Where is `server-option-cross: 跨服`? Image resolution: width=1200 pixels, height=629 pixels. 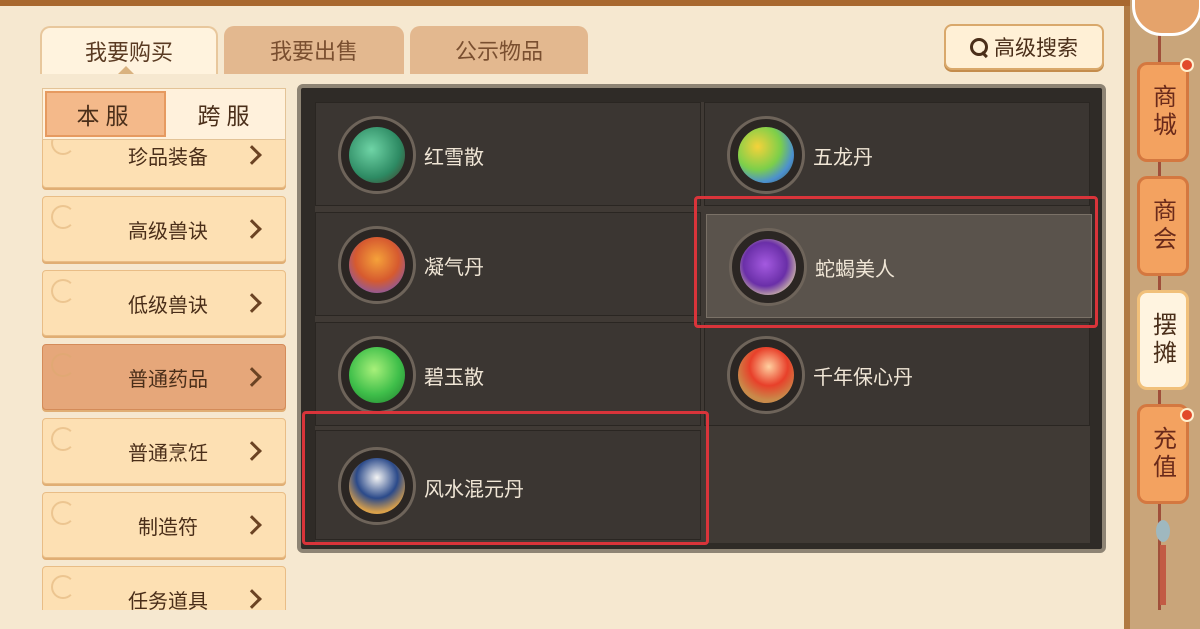
server-option-cross: 跨服 is located at coordinates (226, 114).